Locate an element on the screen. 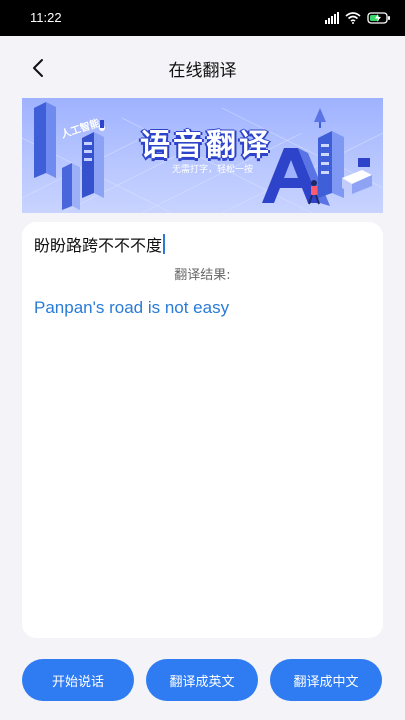 Image resolution: width=405 pixels, height=720 pixels. source-text: 盼盼路跨不不不度 is located at coordinates (98, 245).